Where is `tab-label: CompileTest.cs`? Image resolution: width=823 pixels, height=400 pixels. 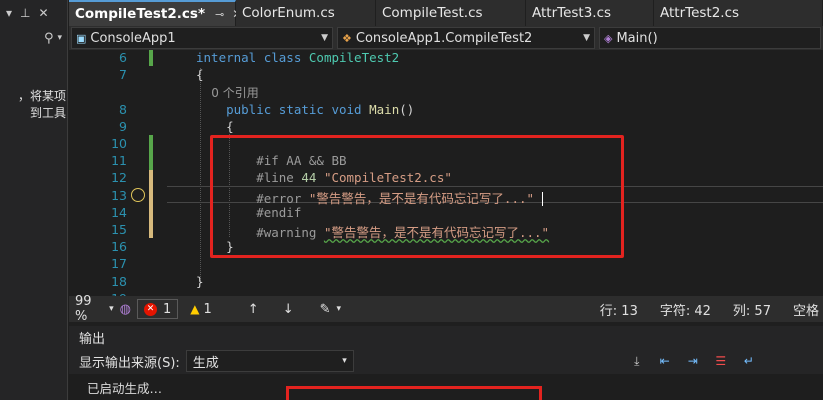
tab-label: CompileTest.cs is located at coordinates (432, 13).